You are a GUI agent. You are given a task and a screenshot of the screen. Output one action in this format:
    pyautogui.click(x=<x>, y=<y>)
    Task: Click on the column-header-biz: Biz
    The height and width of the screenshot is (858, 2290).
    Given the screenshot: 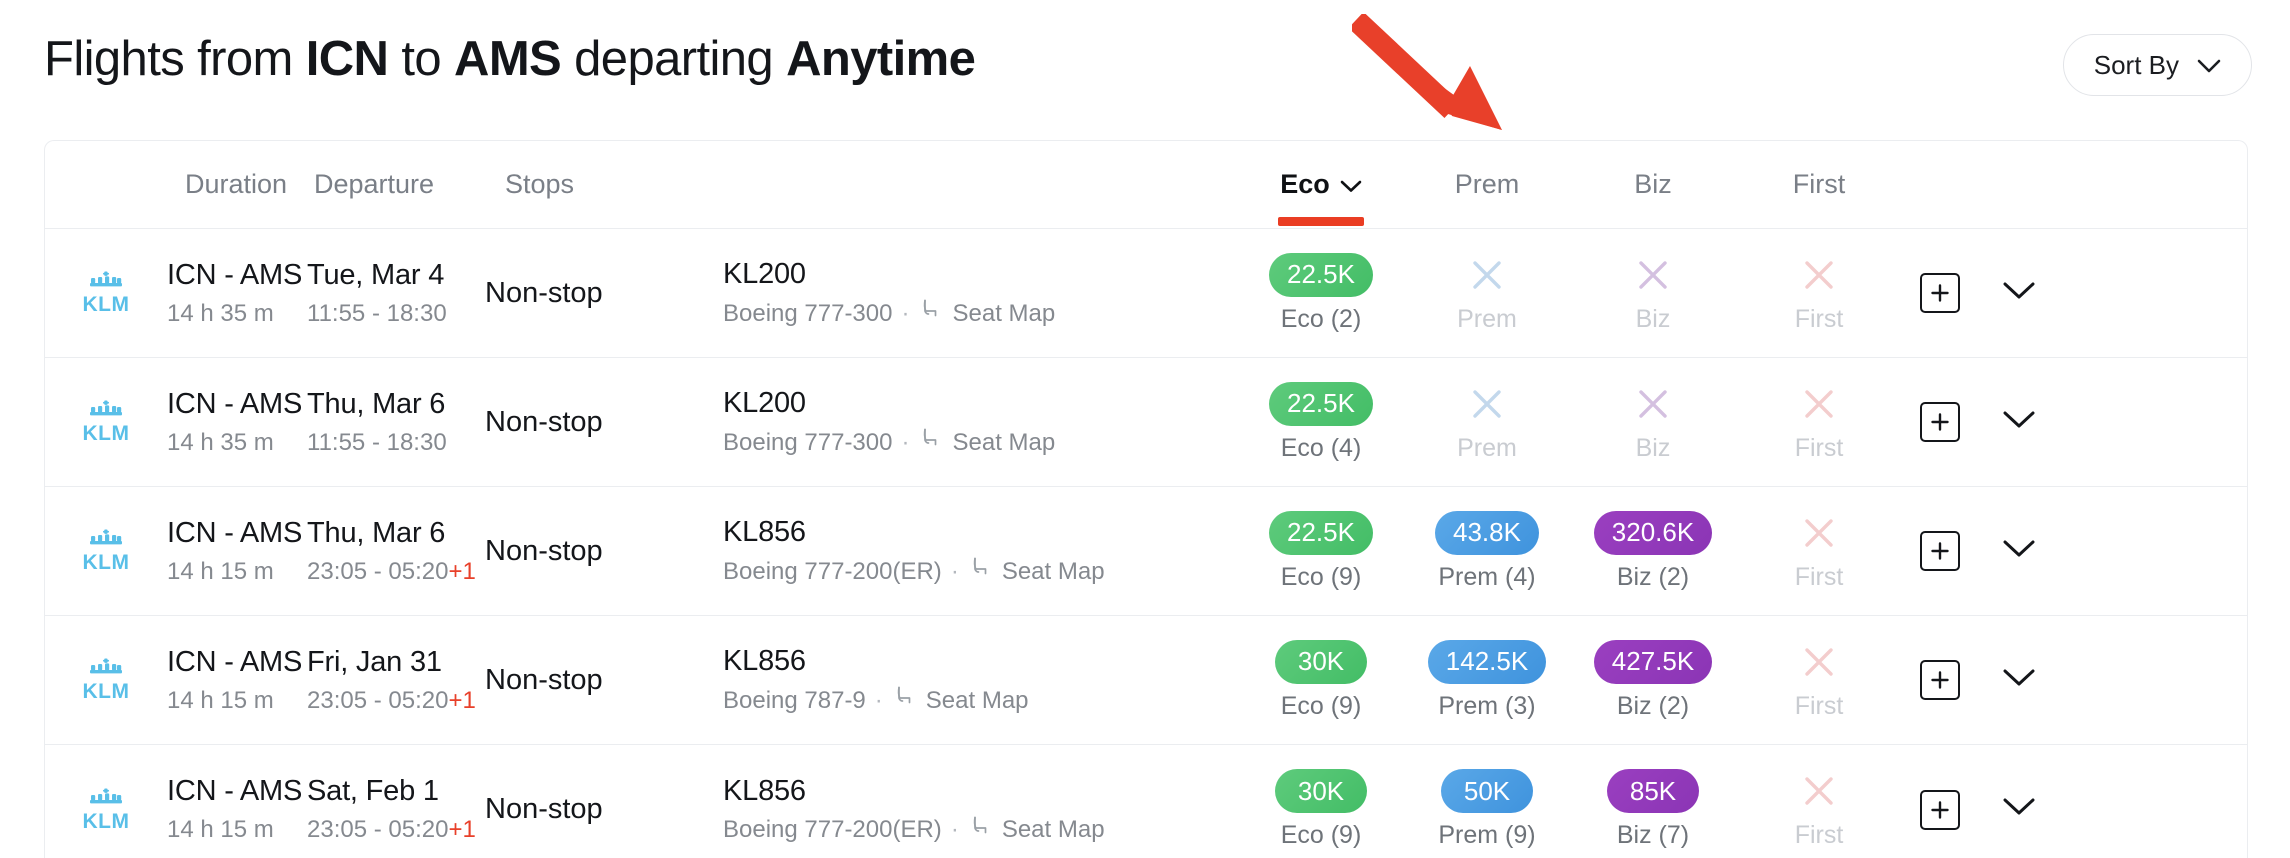 What is the action you would take?
    pyautogui.click(x=1653, y=184)
    